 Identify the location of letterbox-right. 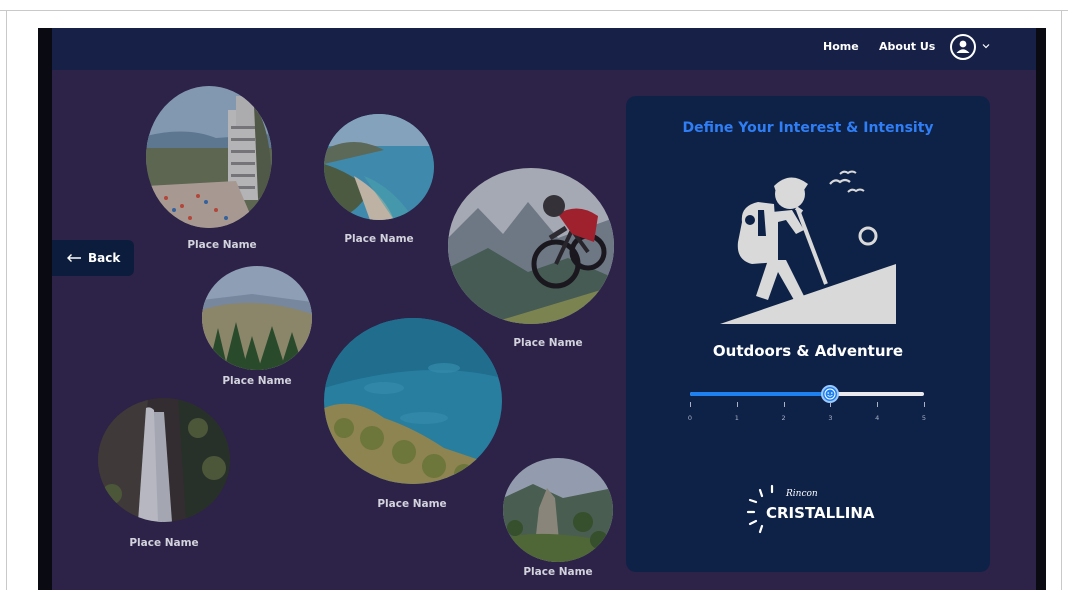
(1041, 309).